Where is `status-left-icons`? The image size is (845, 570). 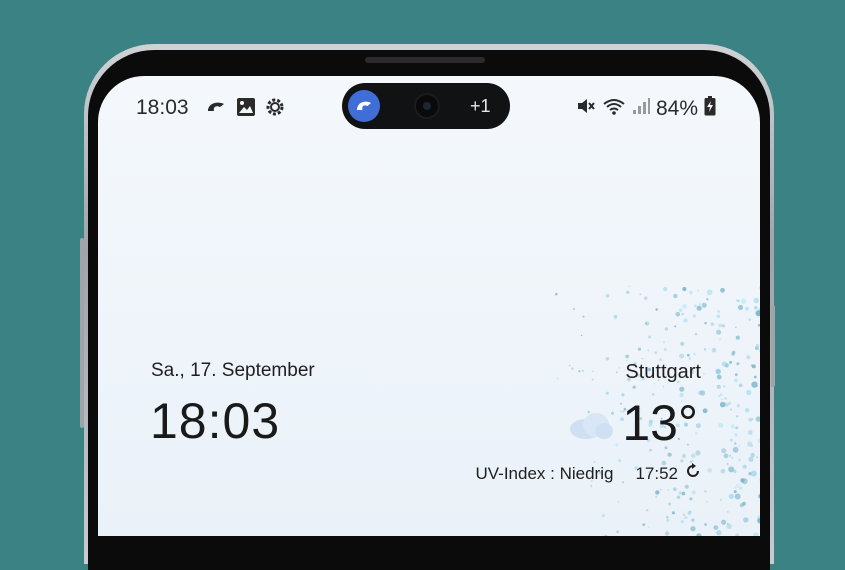 status-left-icons is located at coordinates (245, 109).